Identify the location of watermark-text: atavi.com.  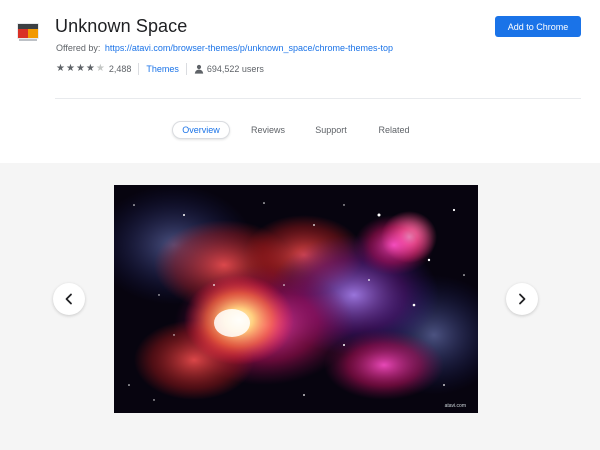
(455, 406).